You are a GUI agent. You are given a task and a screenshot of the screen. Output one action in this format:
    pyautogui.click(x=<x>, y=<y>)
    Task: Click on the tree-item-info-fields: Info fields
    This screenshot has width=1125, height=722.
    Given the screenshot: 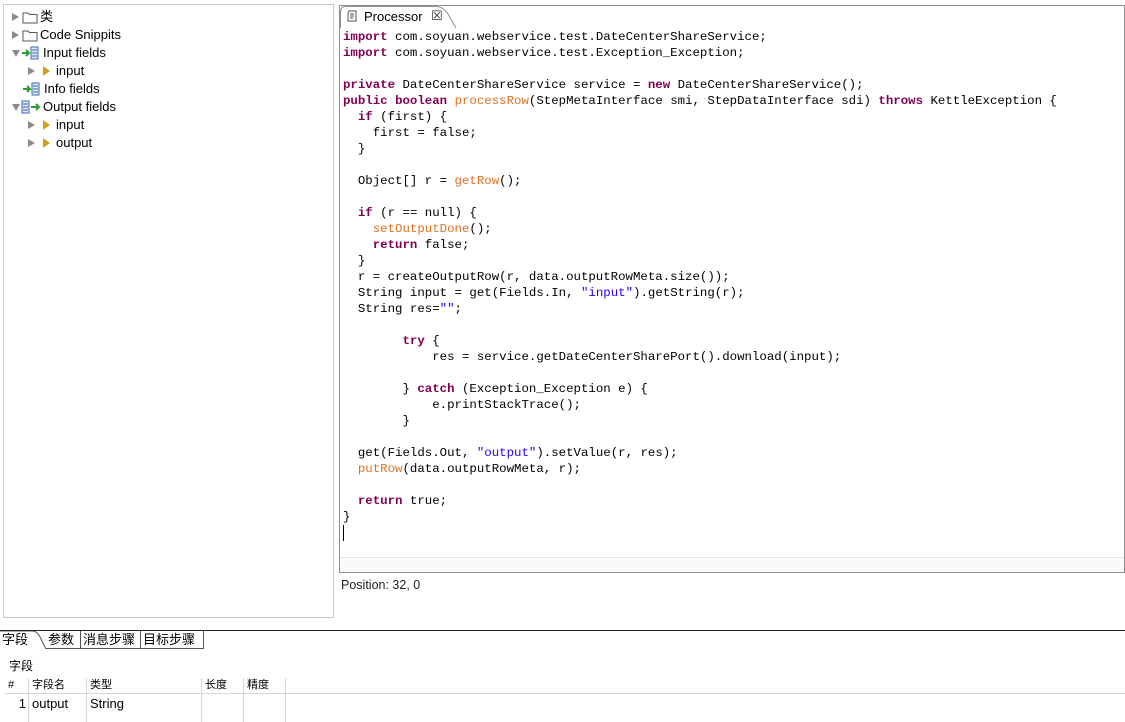 What is the action you would take?
    pyautogui.click(x=61, y=89)
    